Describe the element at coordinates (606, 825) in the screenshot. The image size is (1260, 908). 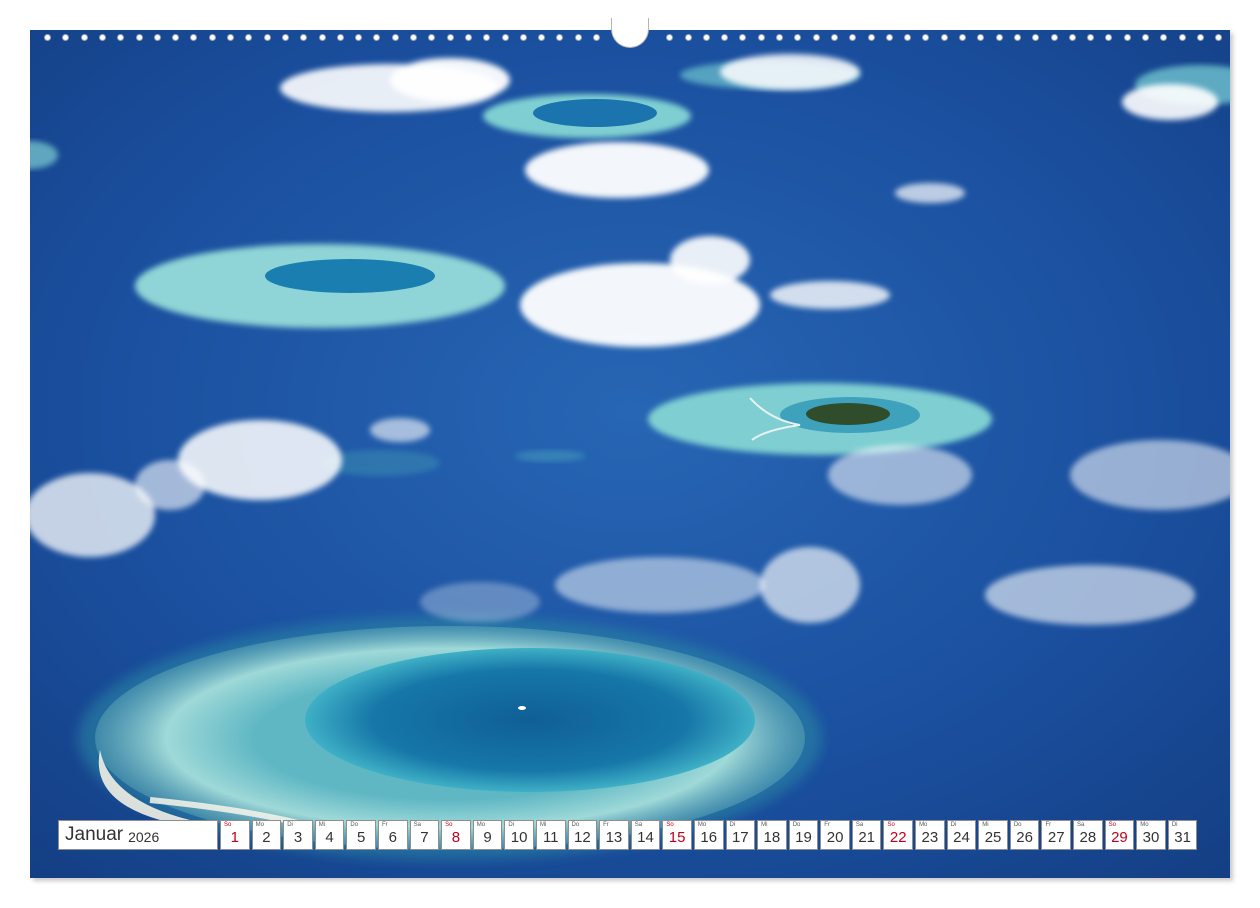
I see `weekday-abbrev: Fr` at that location.